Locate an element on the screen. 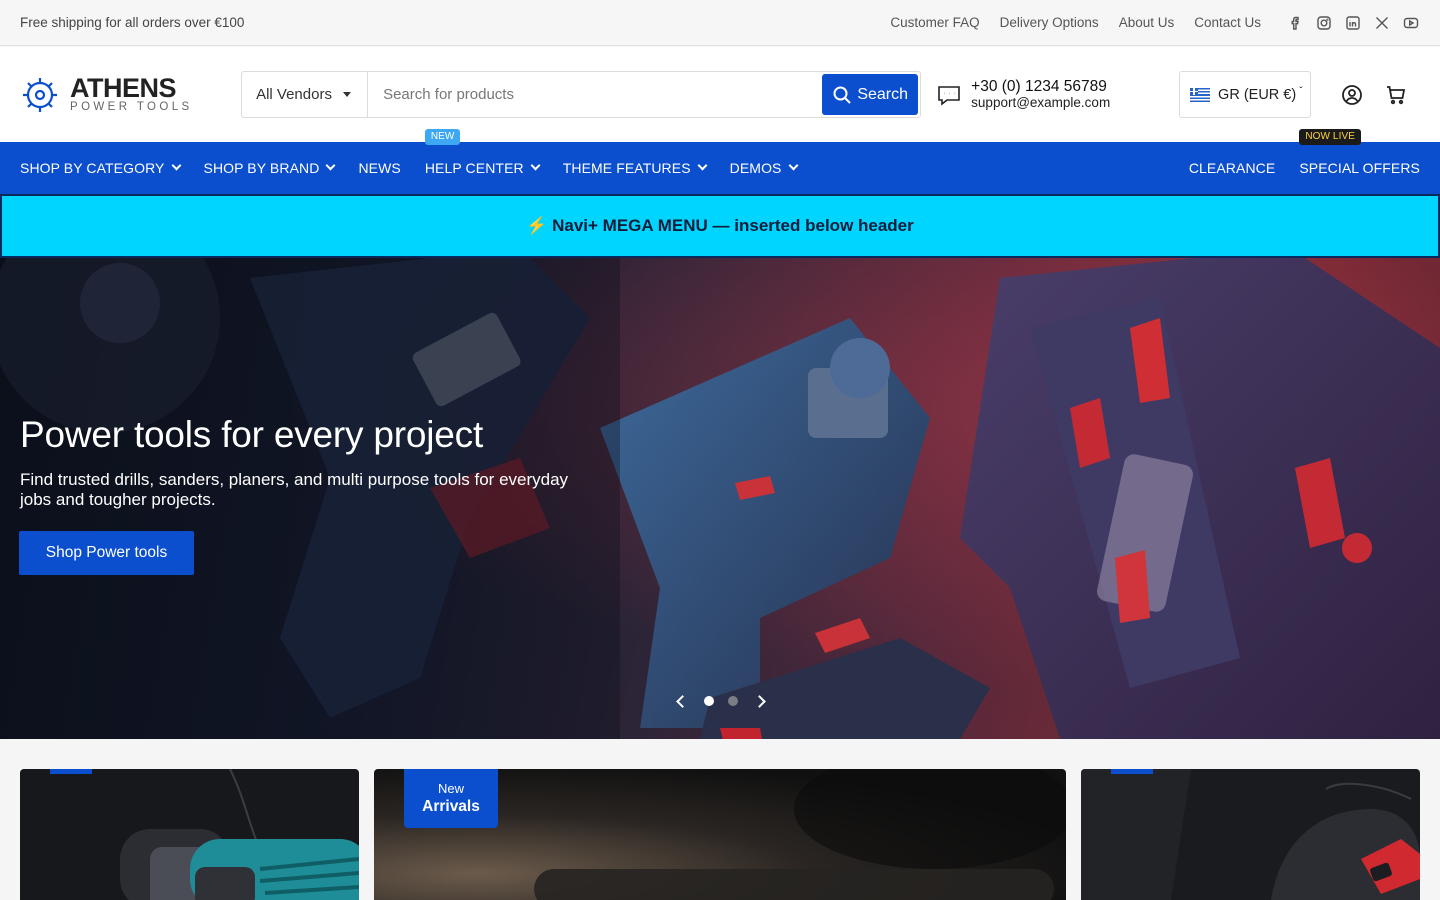  x-icon is located at coordinates (1382, 23).